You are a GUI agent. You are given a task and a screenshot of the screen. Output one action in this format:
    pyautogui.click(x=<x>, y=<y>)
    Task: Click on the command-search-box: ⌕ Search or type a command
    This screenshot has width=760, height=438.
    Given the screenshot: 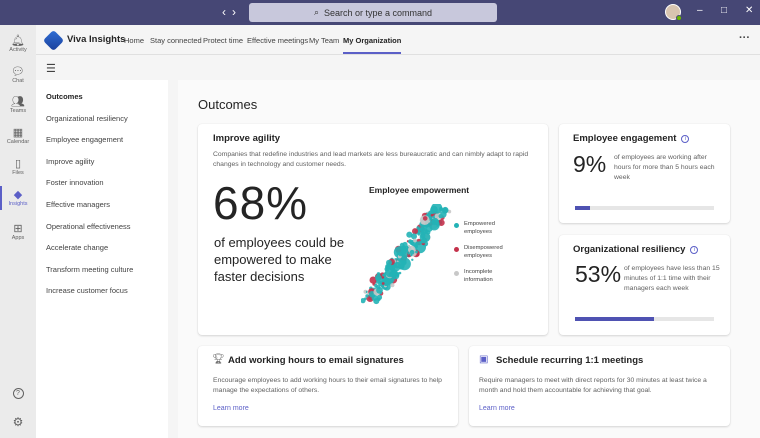 What is the action you would take?
    pyautogui.click(x=373, y=12)
    